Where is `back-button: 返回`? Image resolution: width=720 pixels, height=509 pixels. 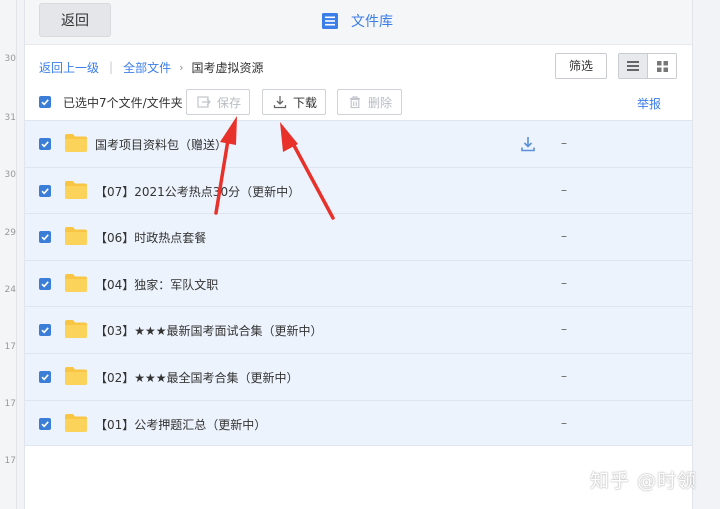
back-button: 返回 is located at coordinates (75, 20).